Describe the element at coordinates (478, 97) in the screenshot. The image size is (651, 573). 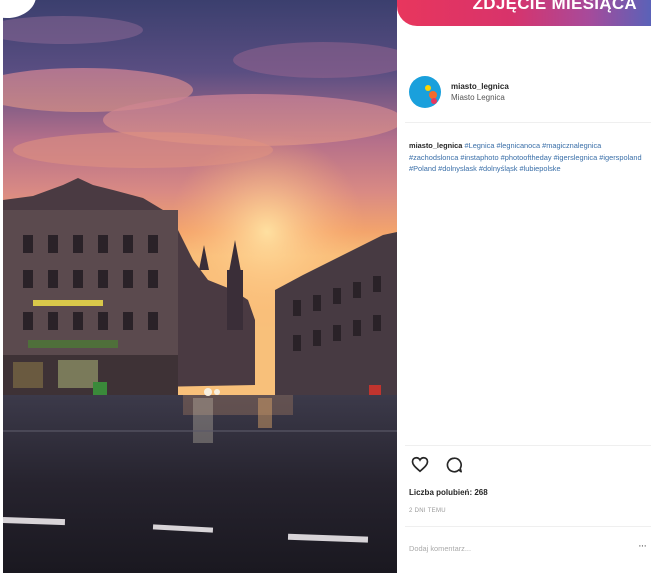
I see `post-fullname: Miasto Legnica` at that location.